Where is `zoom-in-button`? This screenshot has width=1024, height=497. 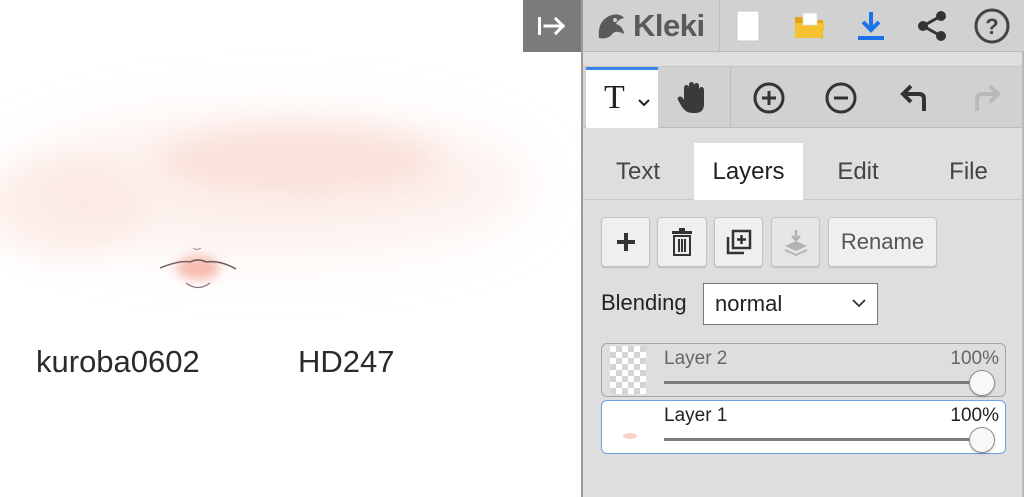 zoom-in-button is located at coordinates (769, 98).